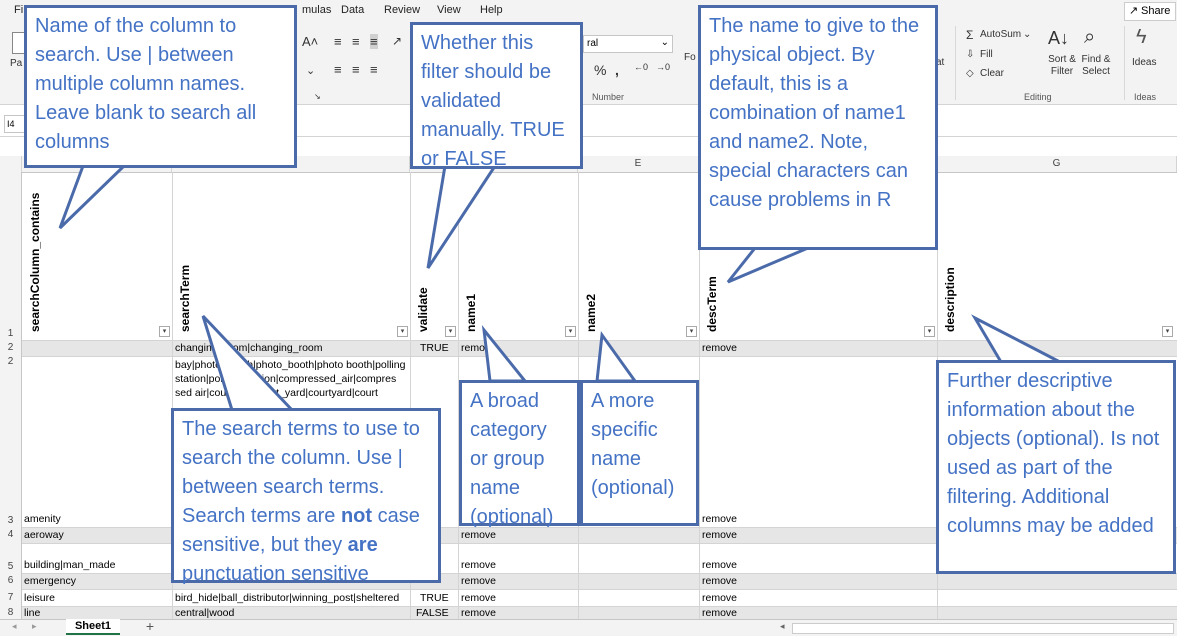  Describe the element at coordinates (432, 613) in the screenshot. I see `cell-r8-validate: FALSE` at that location.